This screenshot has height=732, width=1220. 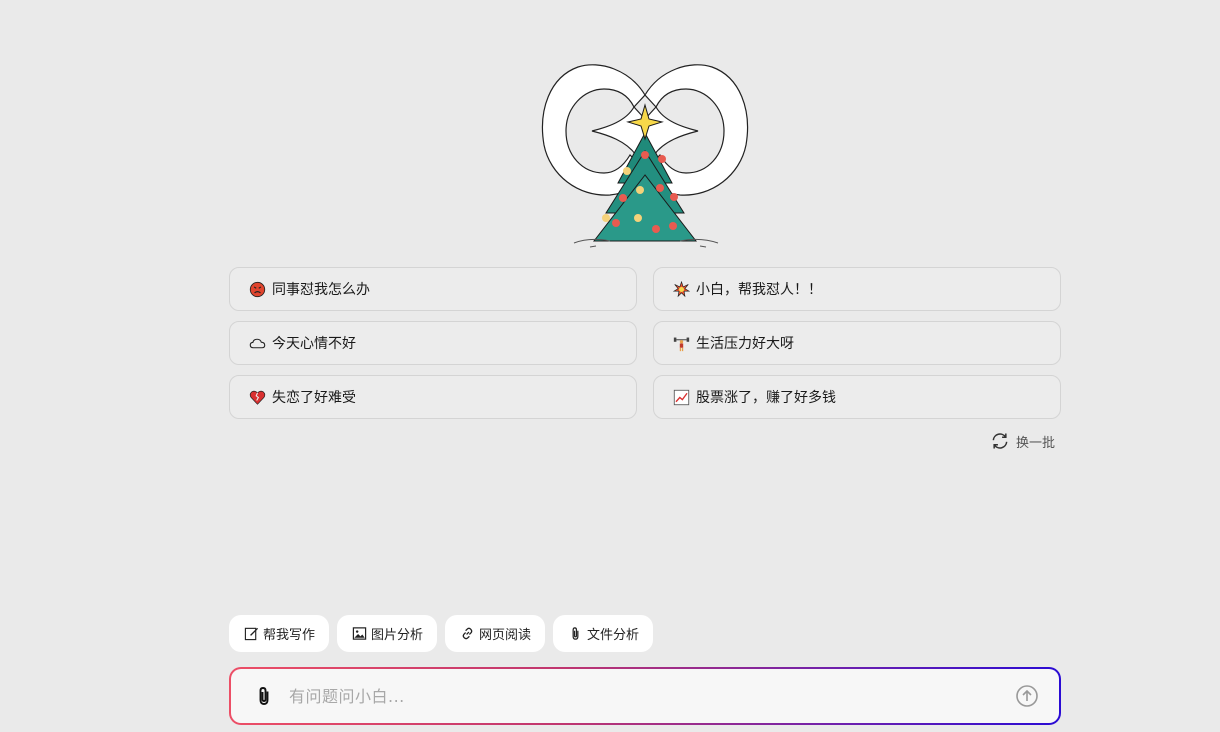 I want to click on image-analysis-button: 图片分析, so click(x=387, y=633).